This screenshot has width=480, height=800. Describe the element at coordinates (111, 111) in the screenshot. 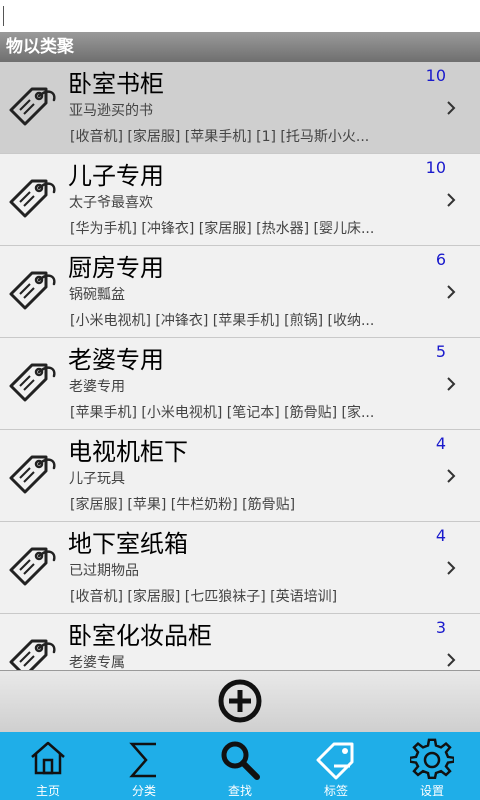

I see `item-subtitle: 亚马逊买的书` at that location.